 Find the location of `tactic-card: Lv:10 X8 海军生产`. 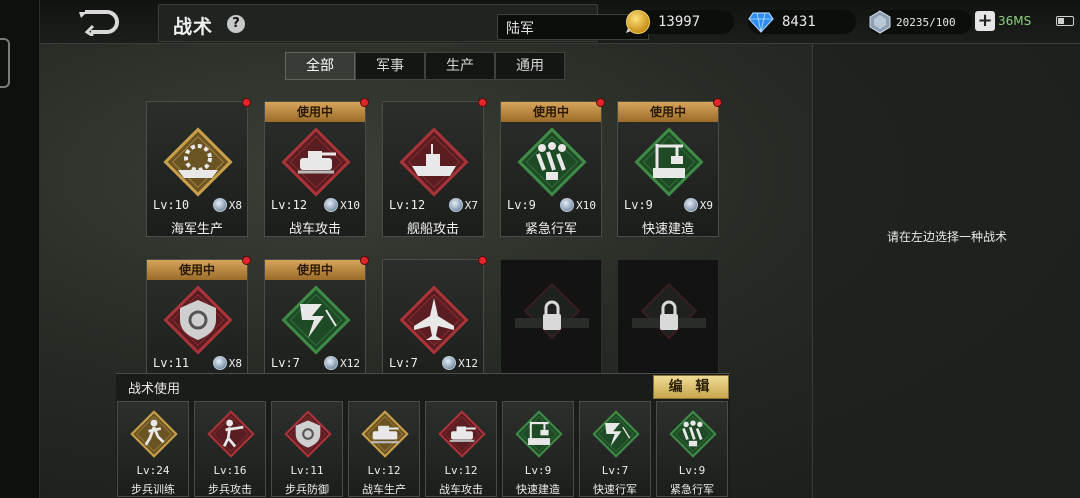

tactic-card: Lv:10 X8 海军生产 is located at coordinates (198, 167).